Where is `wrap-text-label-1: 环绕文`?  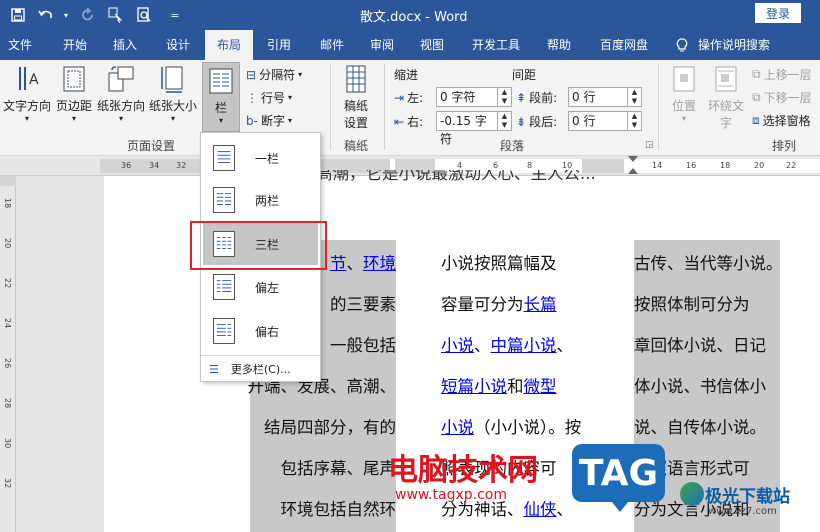
wrap-text-label-1: 环绕文 is located at coordinates (725, 106).